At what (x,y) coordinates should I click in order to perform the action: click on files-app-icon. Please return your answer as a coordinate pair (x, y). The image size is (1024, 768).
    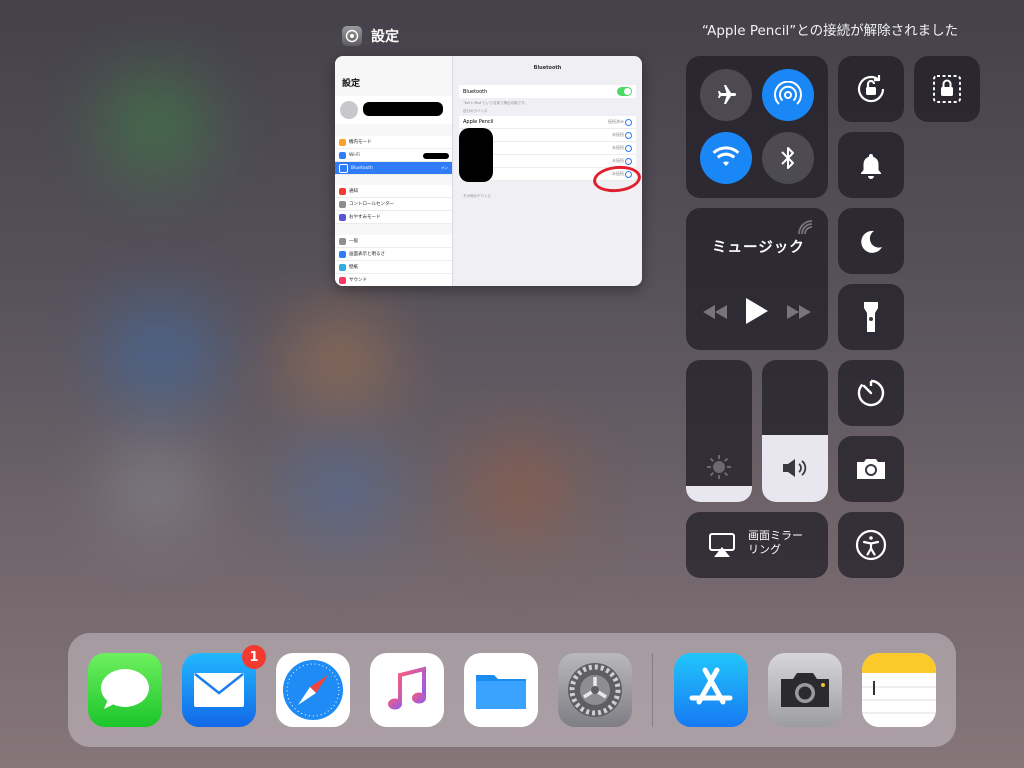
    Looking at the image, I should click on (501, 690).